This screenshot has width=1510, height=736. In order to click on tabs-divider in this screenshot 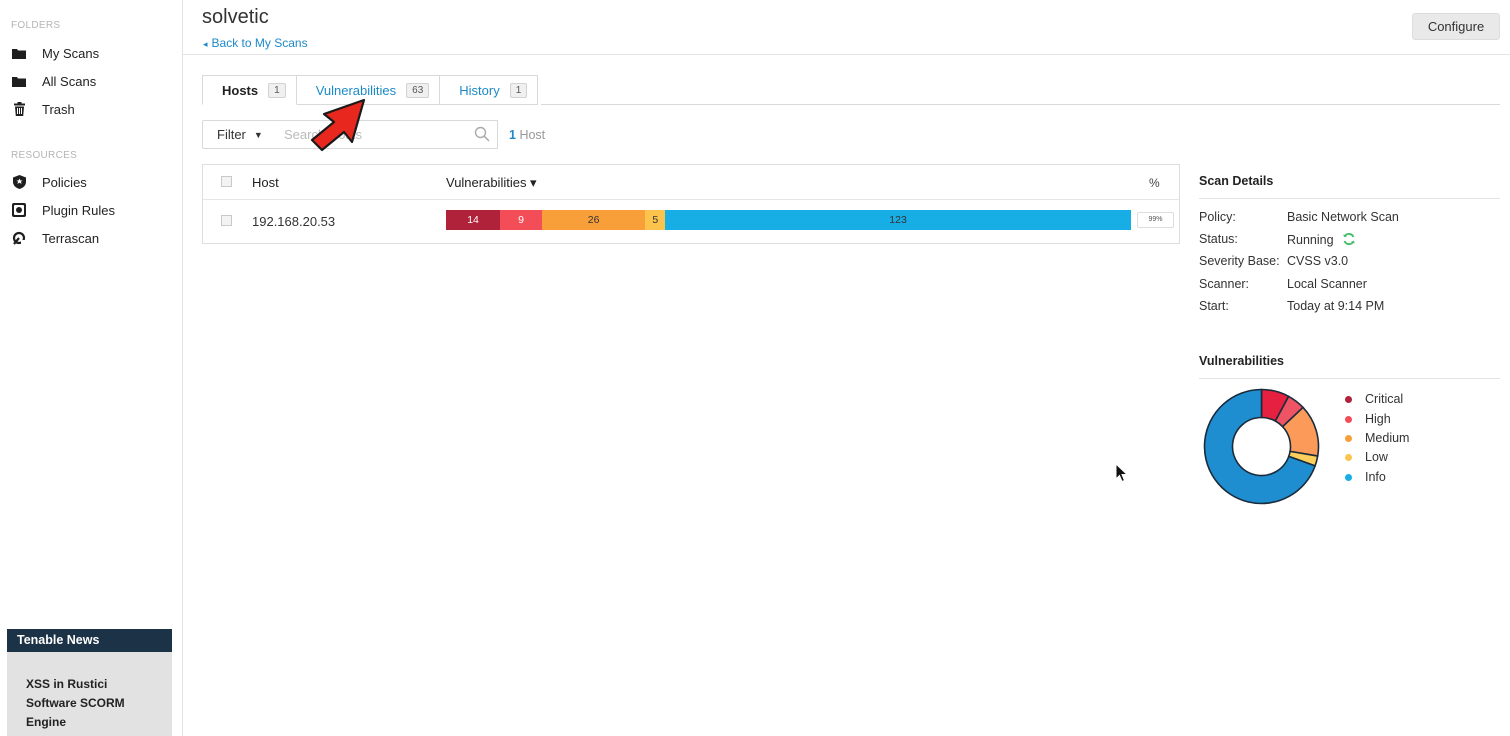, I will do `click(1020, 104)`.